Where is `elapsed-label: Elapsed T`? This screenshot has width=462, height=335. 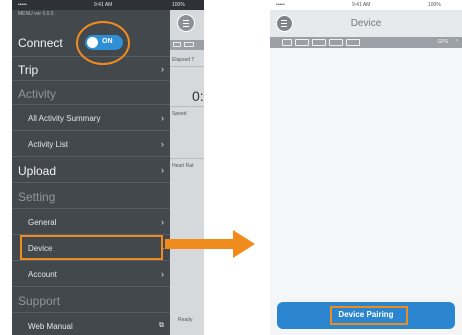
elapsed-label: Elapsed T is located at coordinates (183, 60).